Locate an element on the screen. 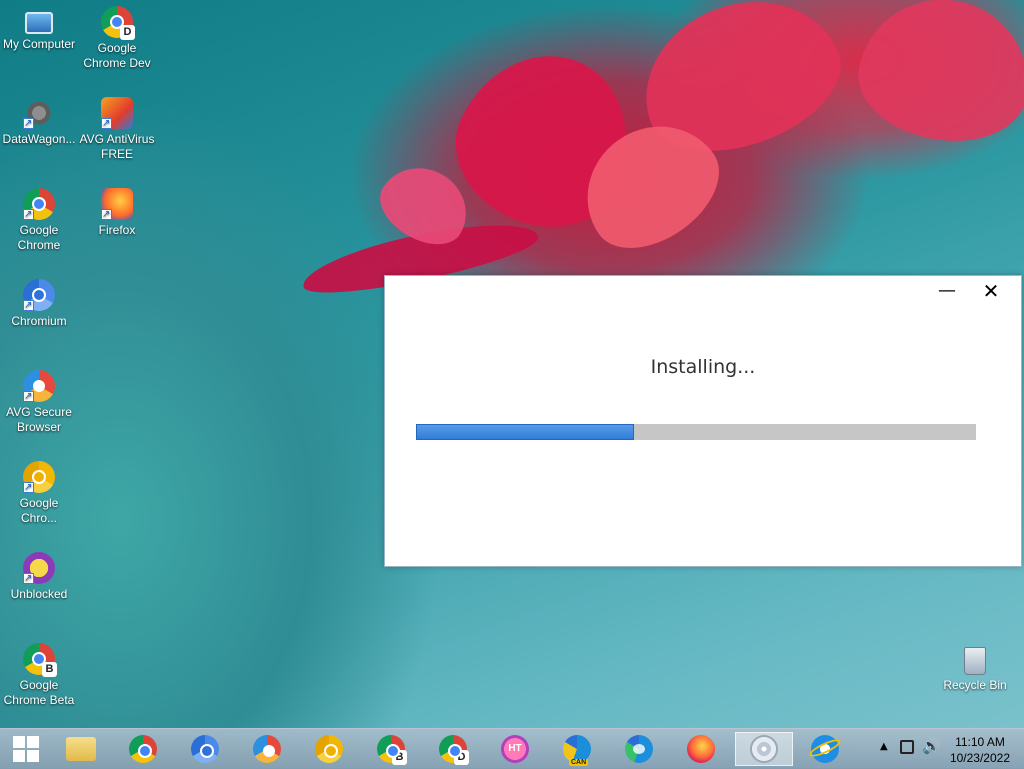 The width and height of the screenshot is (1024, 769). desktop-icon-firefox: Firefox is located at coordinates (117, 213).